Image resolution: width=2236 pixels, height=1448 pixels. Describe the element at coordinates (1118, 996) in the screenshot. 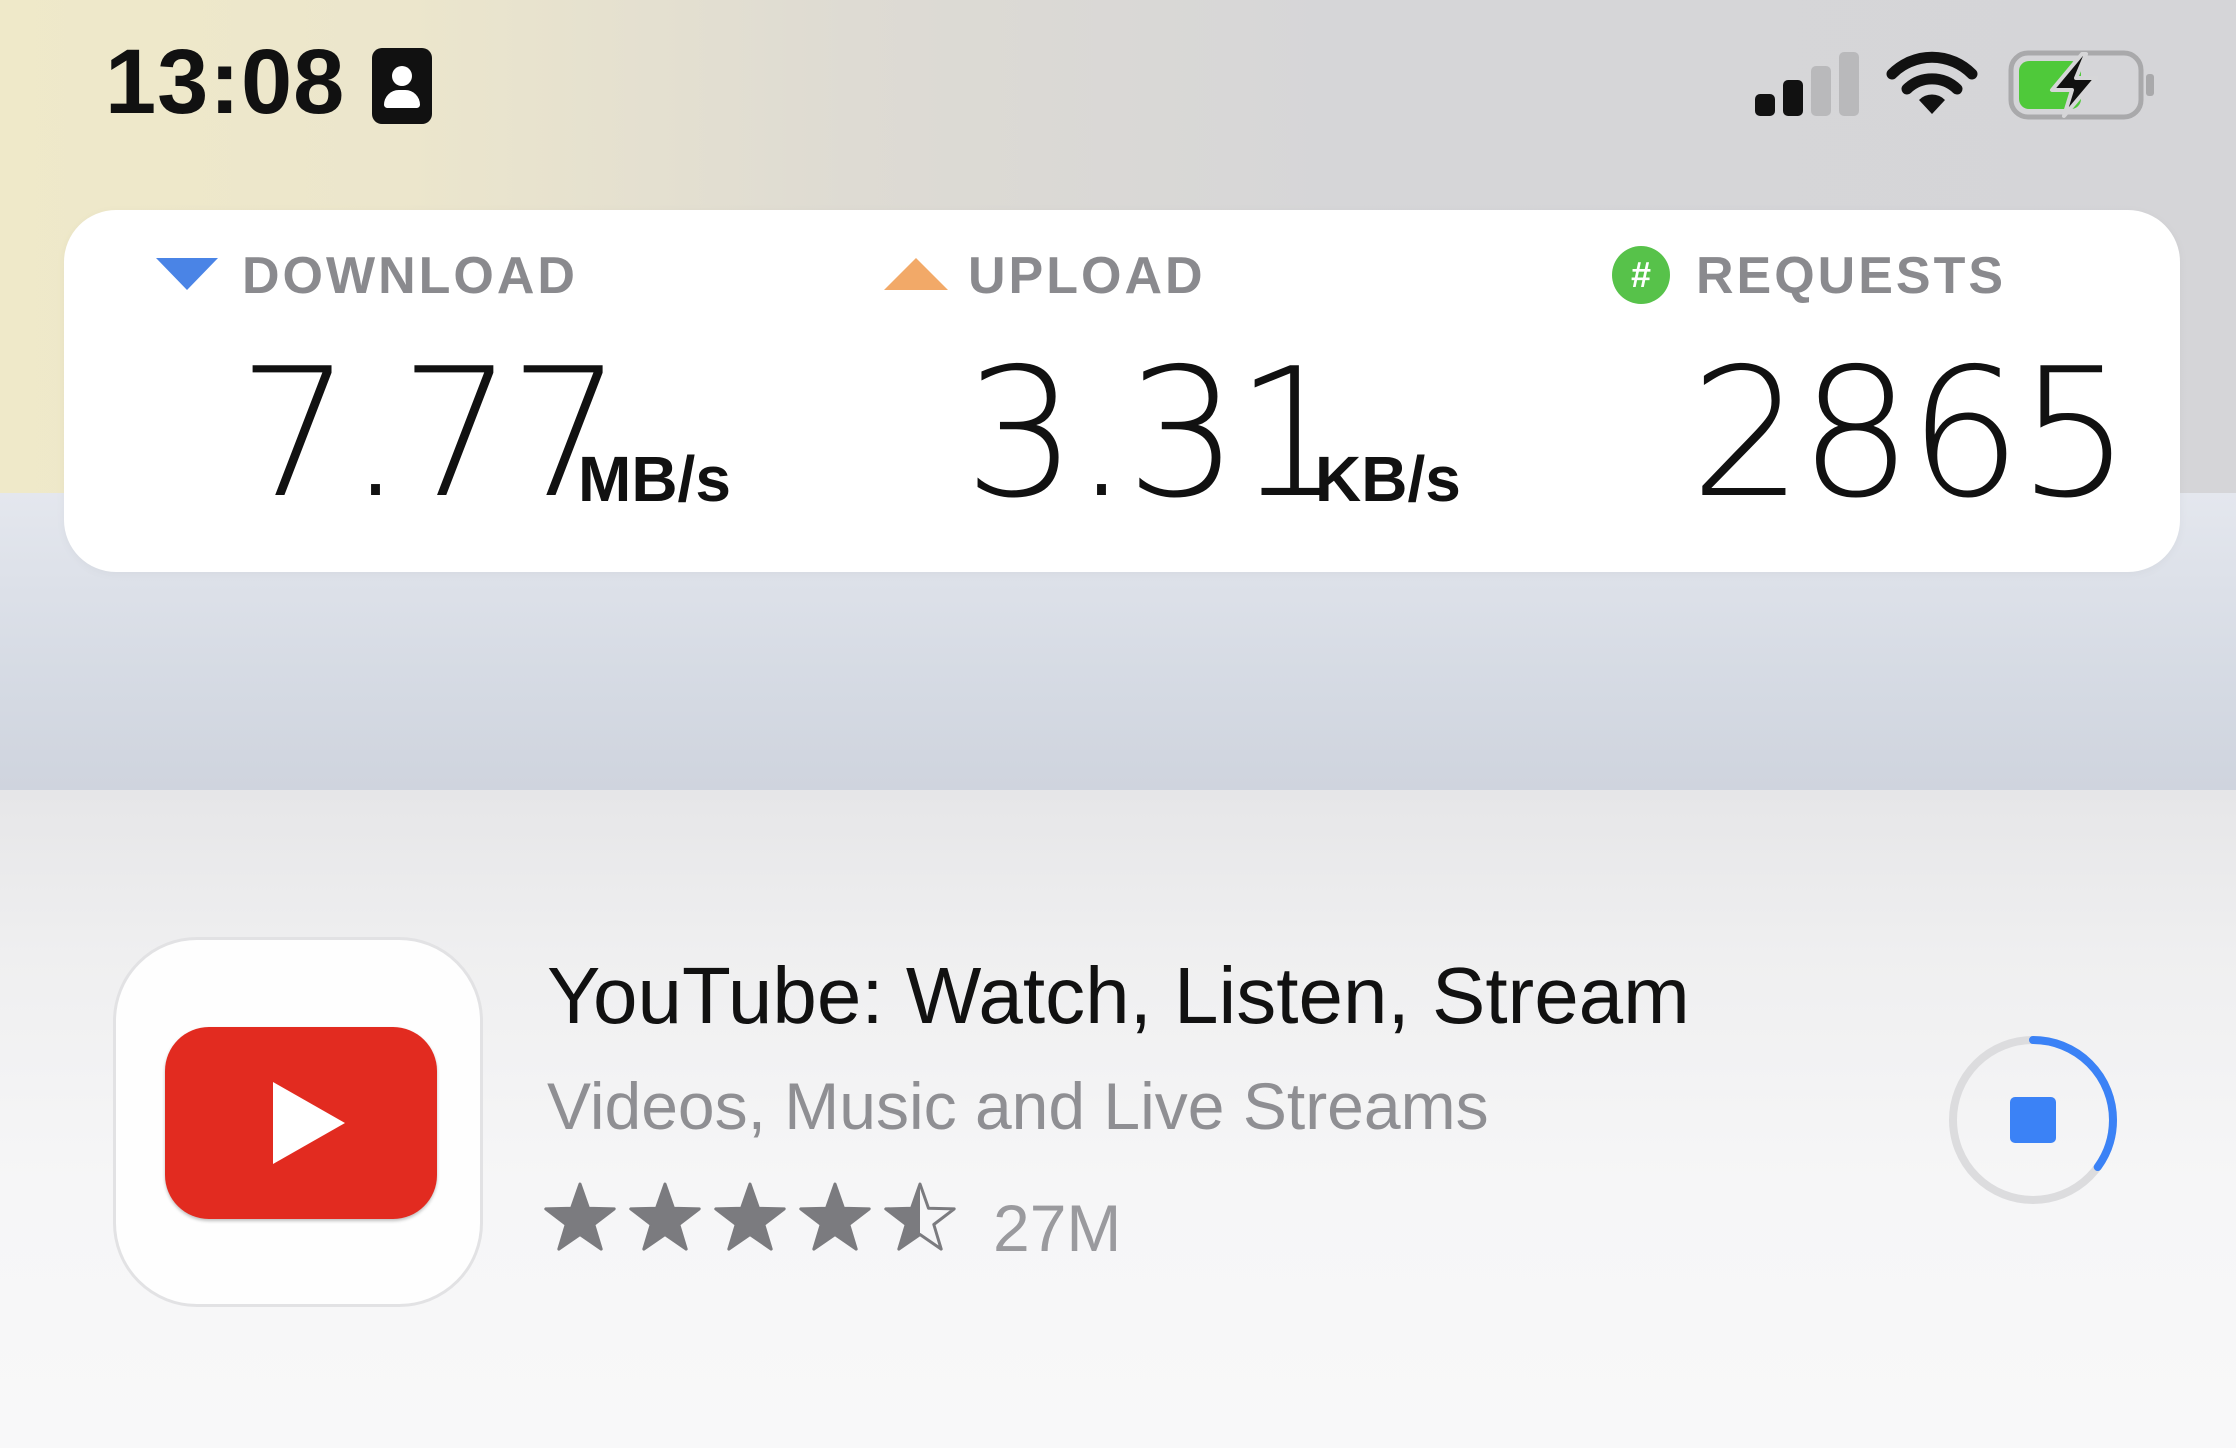

I see `app-title: YouTube: Watch, Listen, Stream` at that location.